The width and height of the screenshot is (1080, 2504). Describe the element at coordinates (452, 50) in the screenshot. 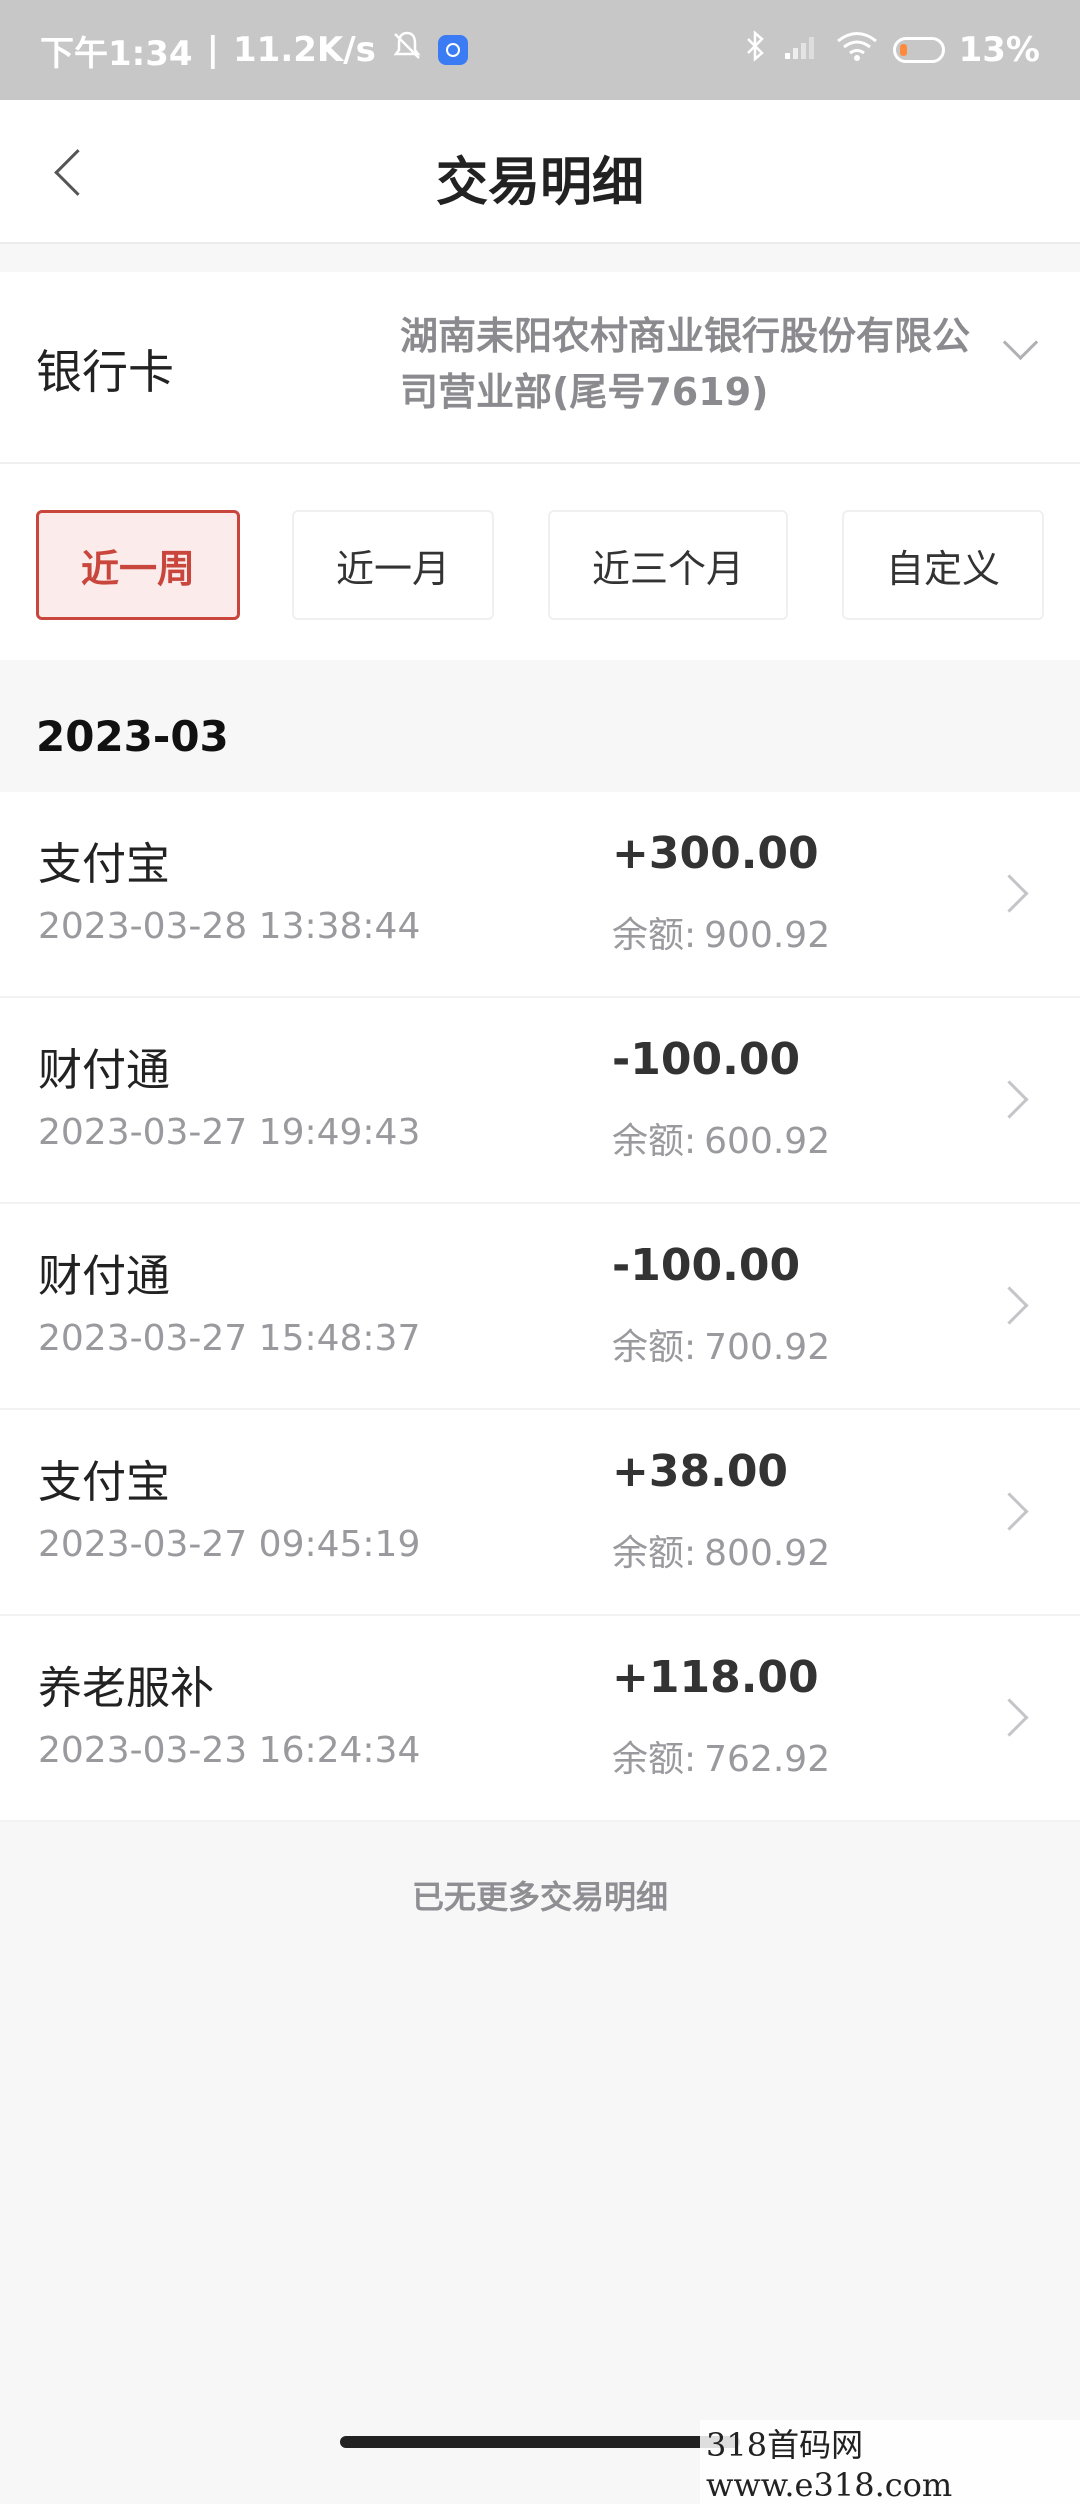

I see `app-notification-icon` at that location.